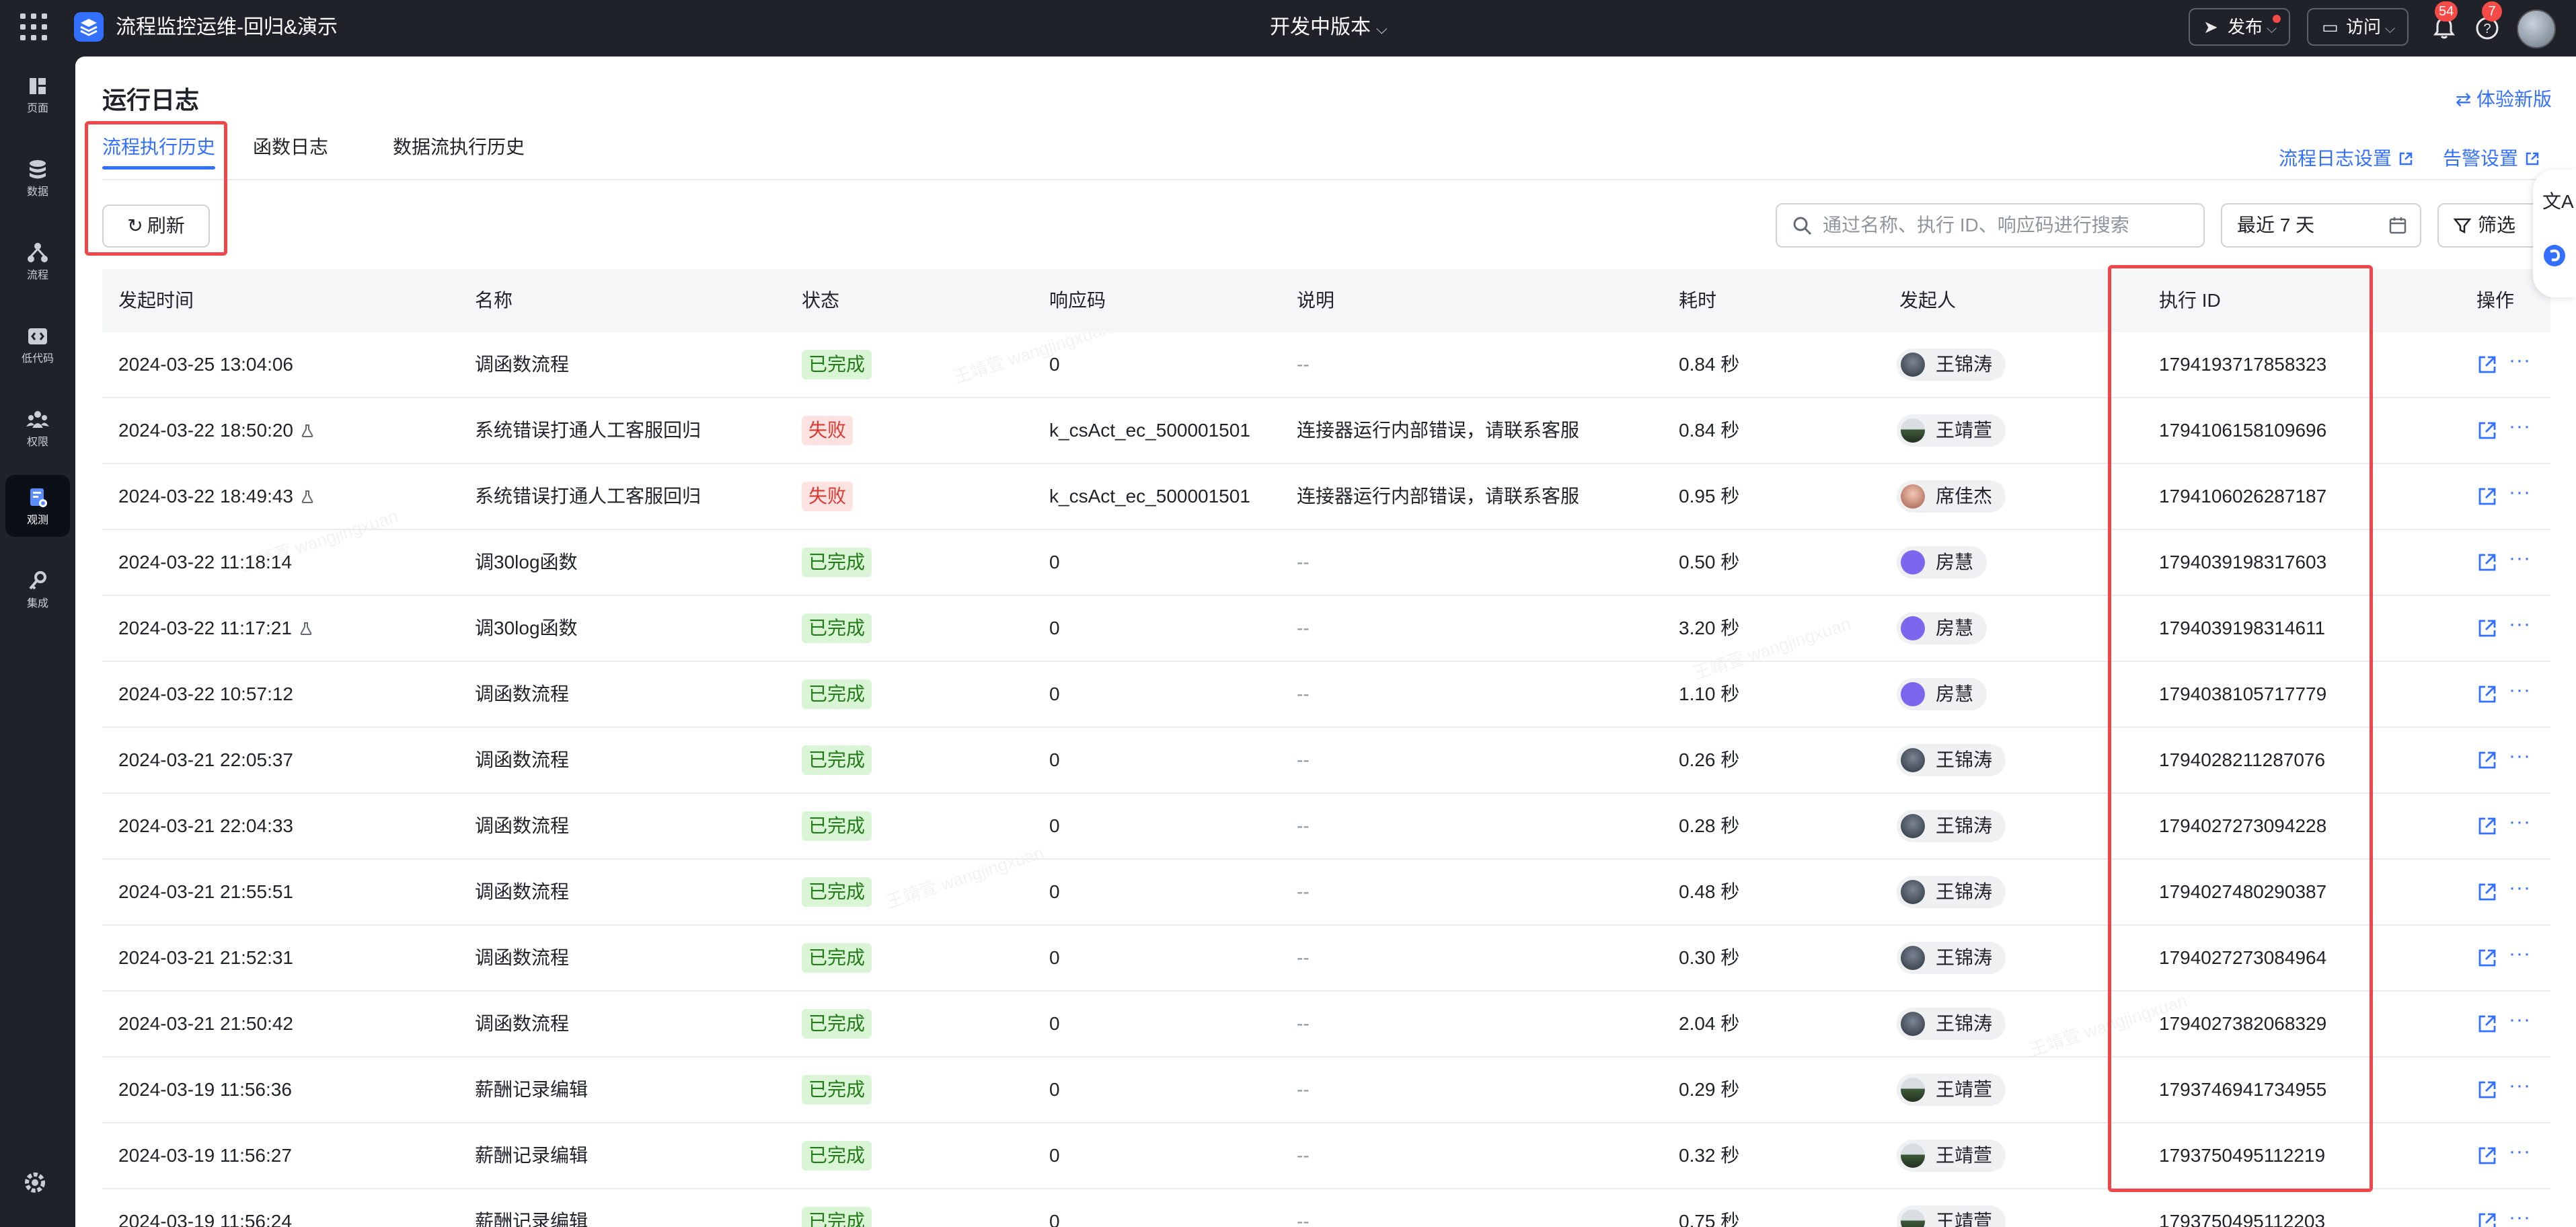  What do you see at coordinates (37, 589) in the screenshot?
I see `sidebar-item-integration: 集成` at bounding box center [37, 589].